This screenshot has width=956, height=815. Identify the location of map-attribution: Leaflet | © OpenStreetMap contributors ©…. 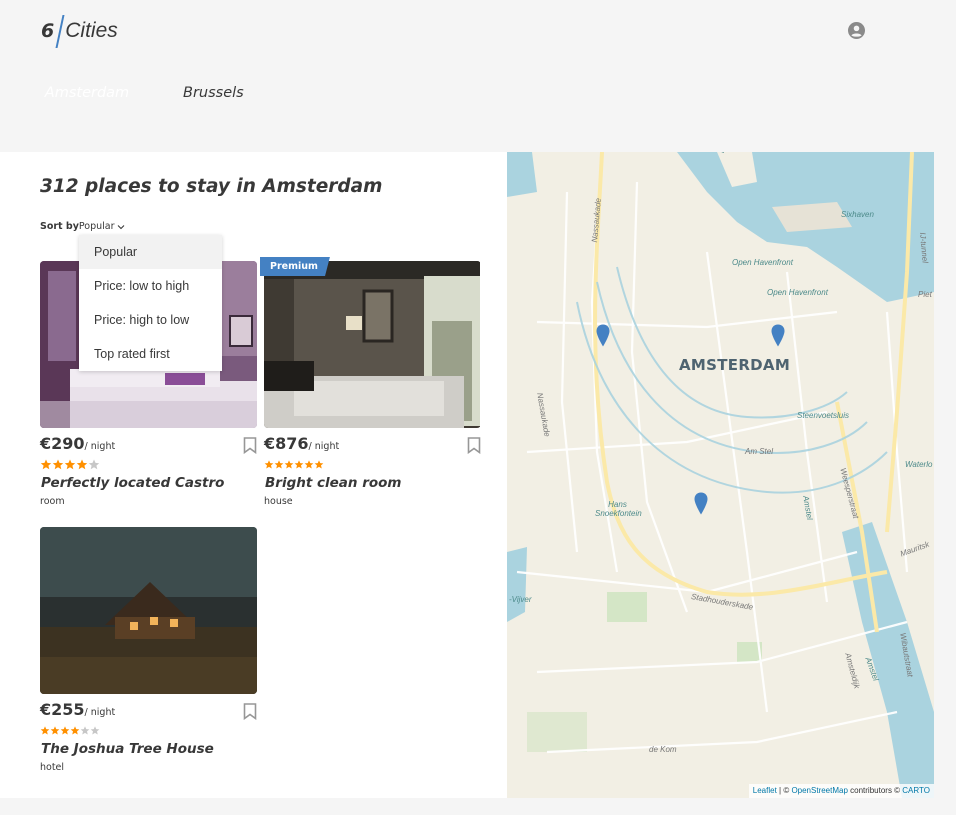
(841, 791).